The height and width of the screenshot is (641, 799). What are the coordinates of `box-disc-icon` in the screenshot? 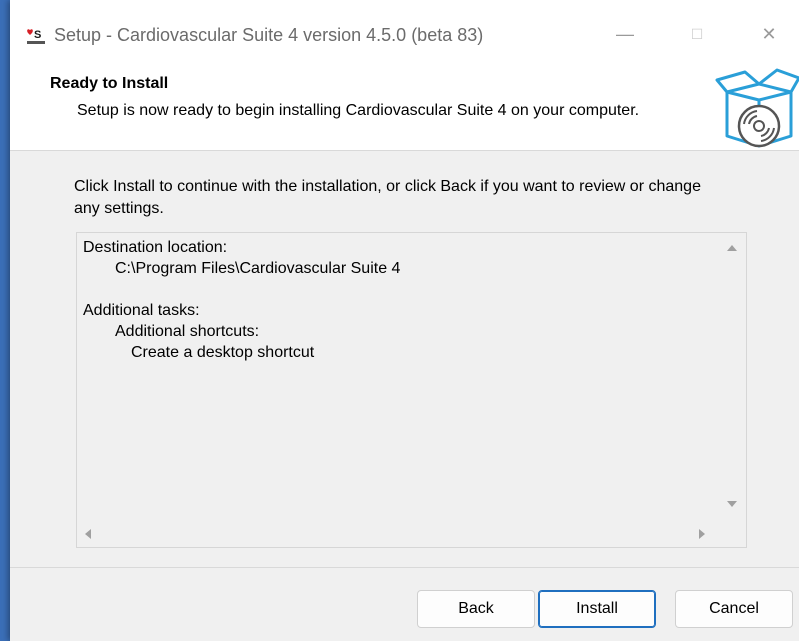 It's located at (757, 108).